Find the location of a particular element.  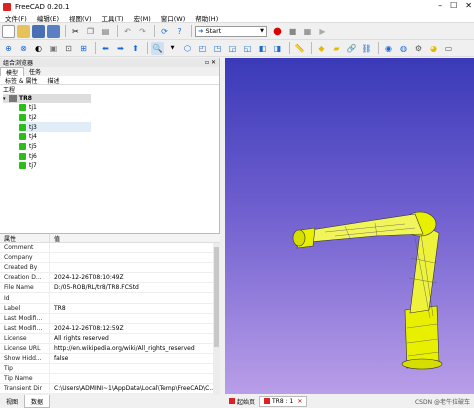

robot-icon: ◕ is located at coordinates (433, 48).